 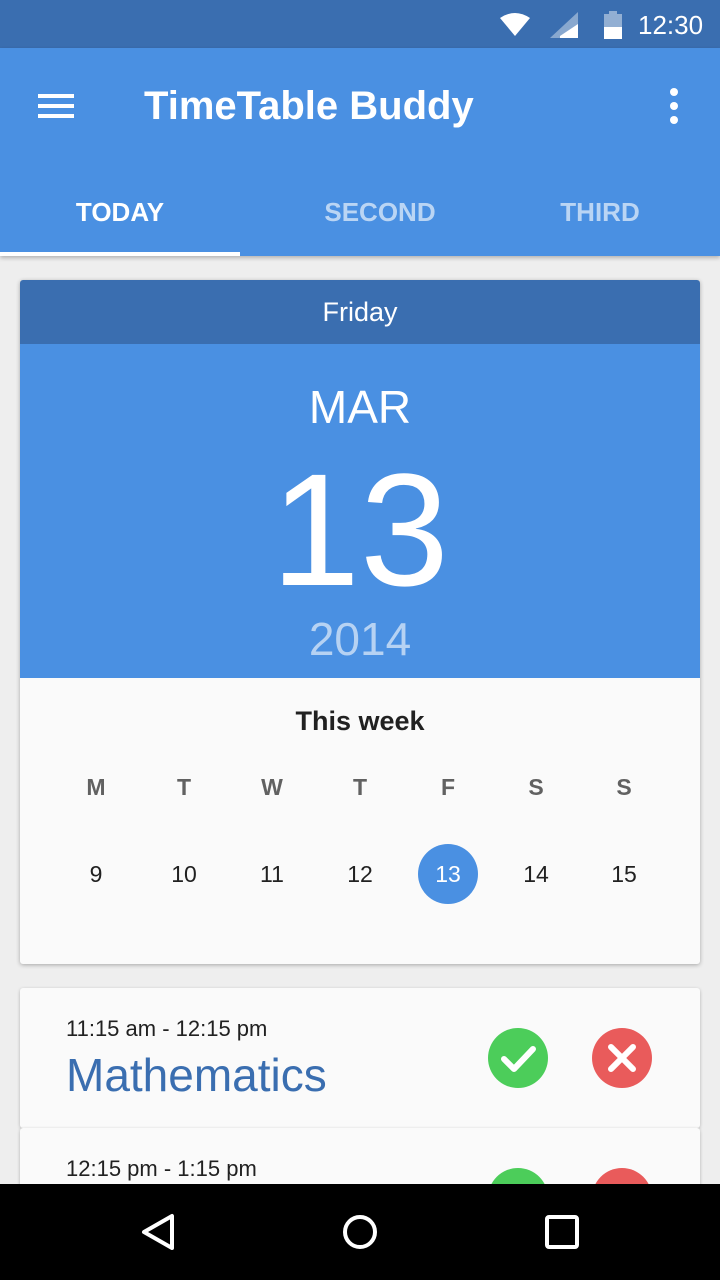 I want to click on attended-check-button, so click(x=518, y=1058).